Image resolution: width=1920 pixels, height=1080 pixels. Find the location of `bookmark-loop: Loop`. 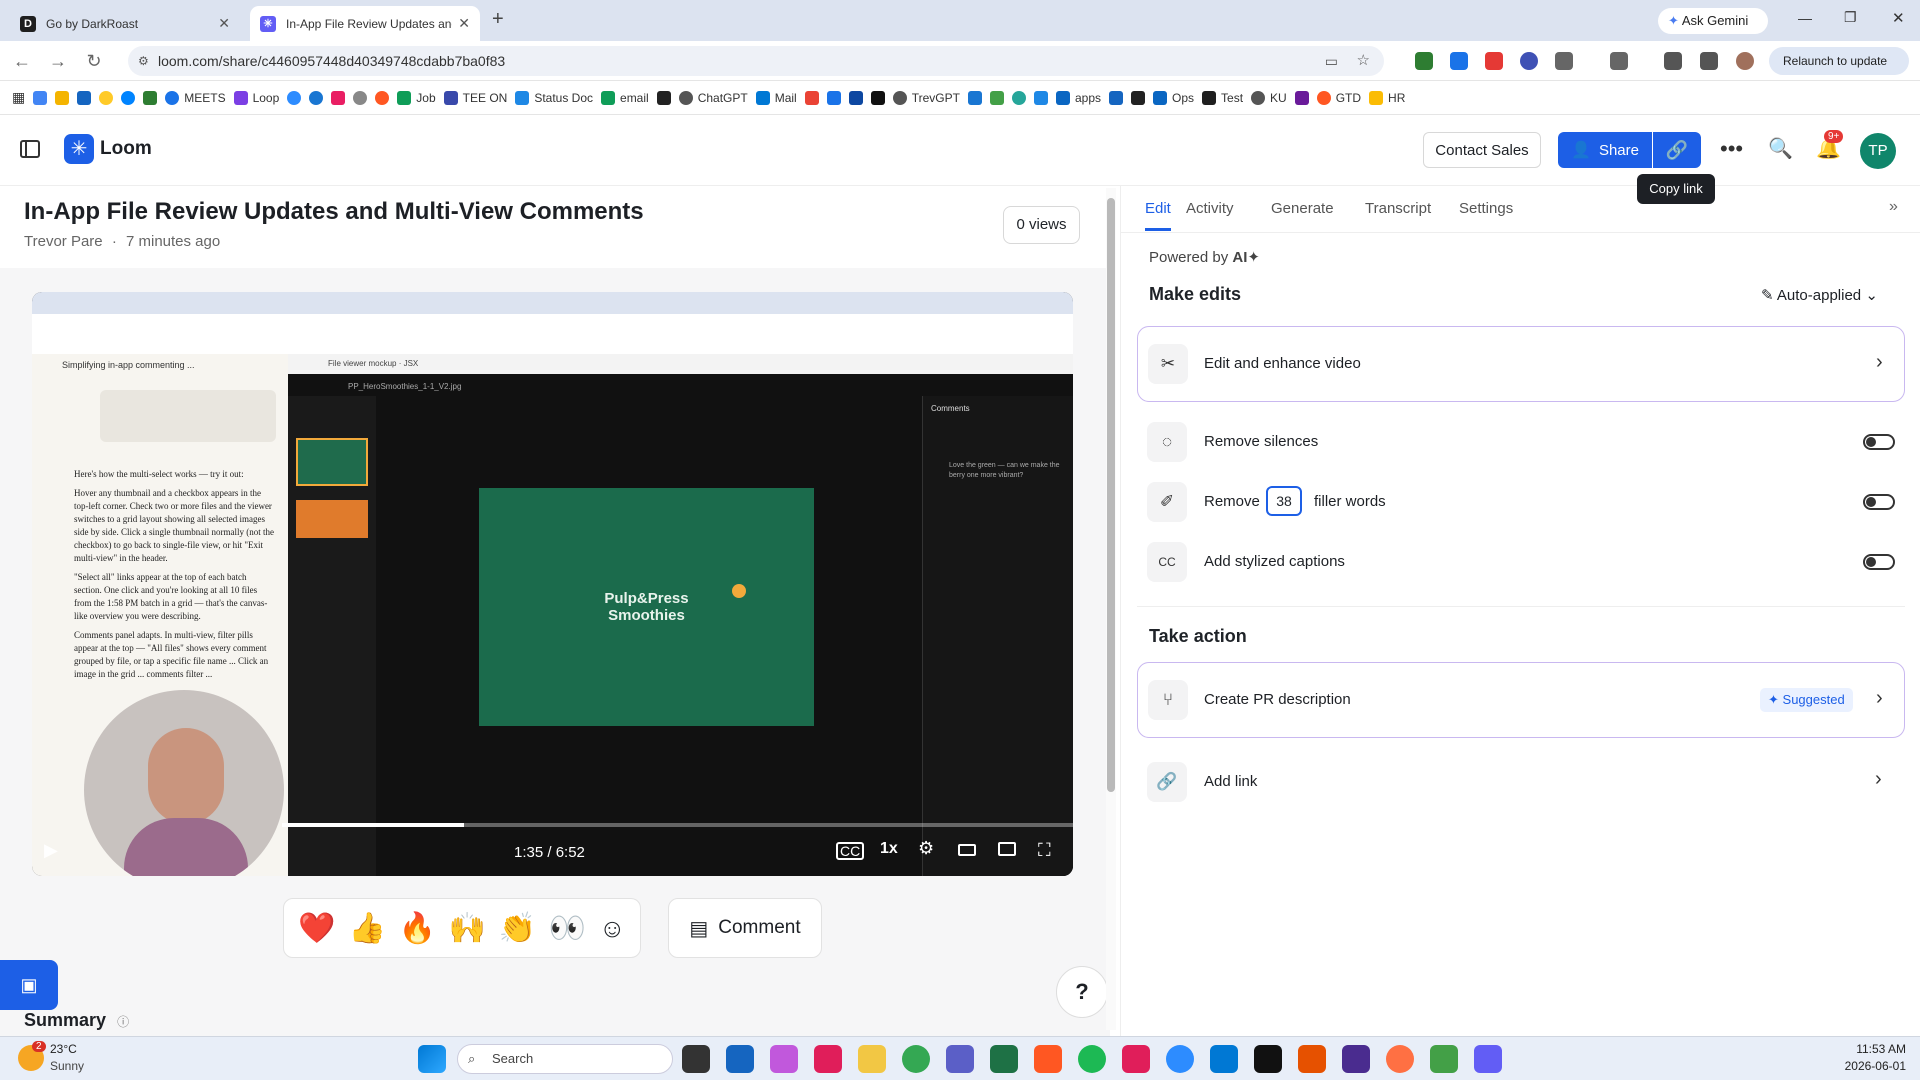

bookmark-loop: Loop is located at coordinates (256, 97).